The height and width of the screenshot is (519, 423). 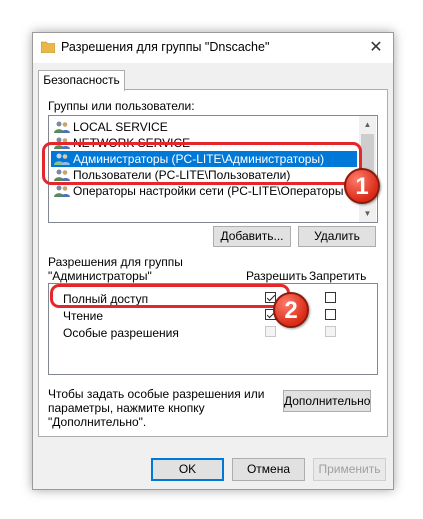 I want to click on permissions-label-line2: "Администраторы", so click(x=100, y=276).